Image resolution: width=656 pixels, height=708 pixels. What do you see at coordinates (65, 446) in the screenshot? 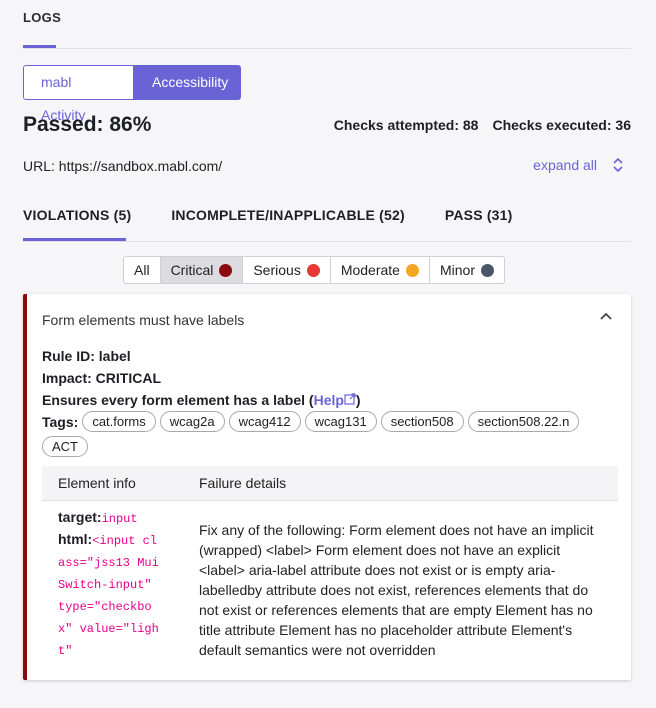
I see `tag-chip: ACT` at bounding box center [65, 446].